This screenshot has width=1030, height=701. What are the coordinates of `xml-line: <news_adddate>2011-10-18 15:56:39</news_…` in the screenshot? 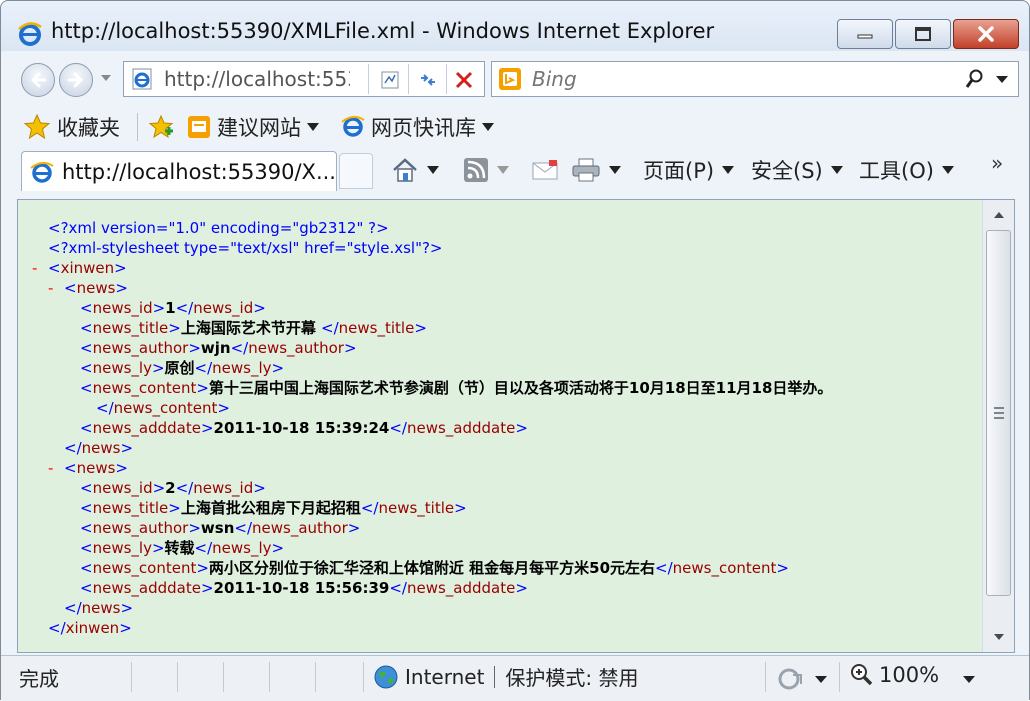 It's located at (304, 588).